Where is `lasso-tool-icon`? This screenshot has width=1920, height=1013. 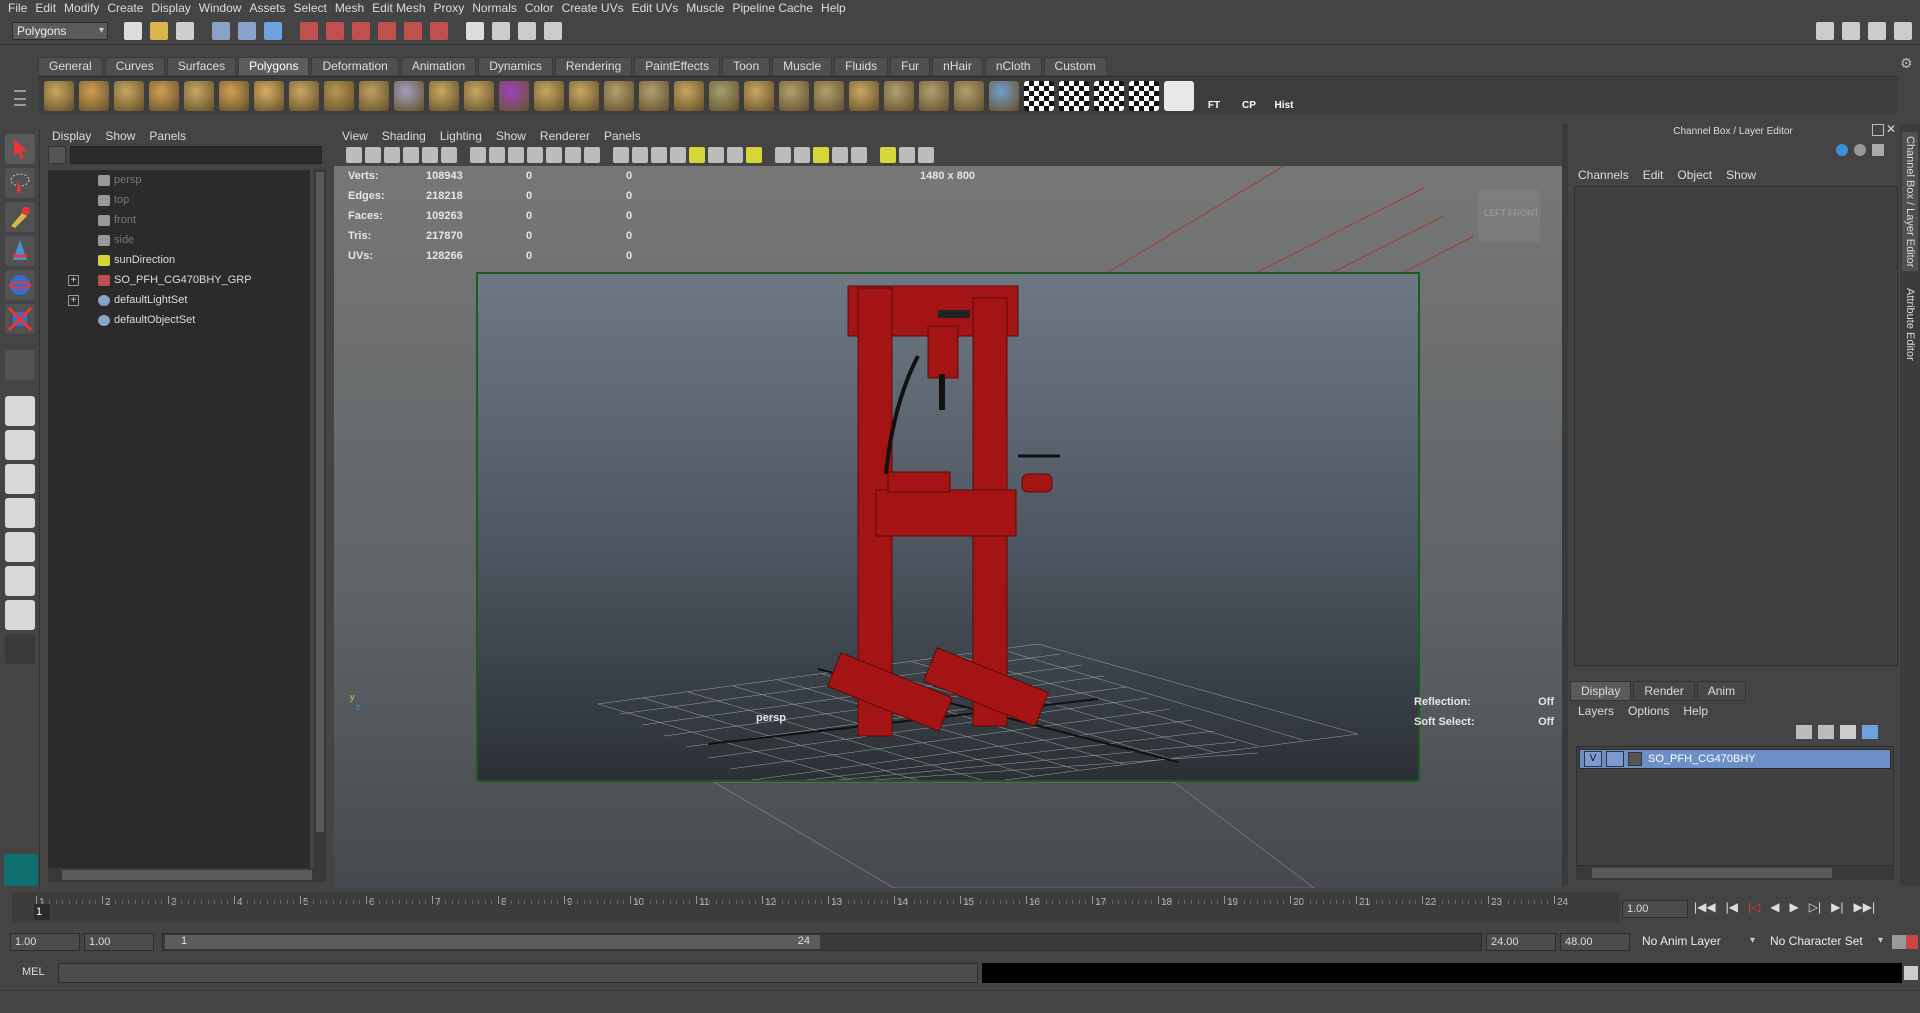
lasso-tool-icon is located at coordinates (20, 183).